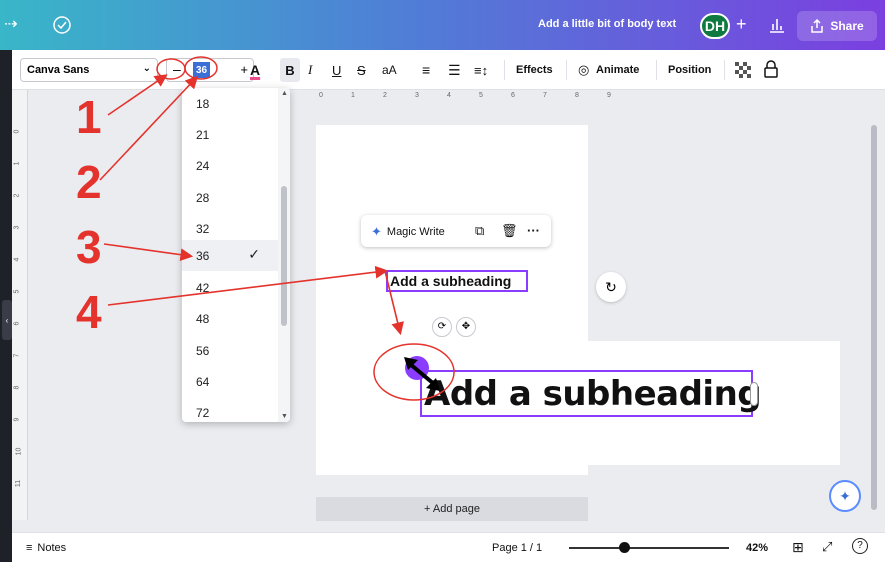 The image size is (885, 562). I want to click on share-button: Share, so click(837, 26).